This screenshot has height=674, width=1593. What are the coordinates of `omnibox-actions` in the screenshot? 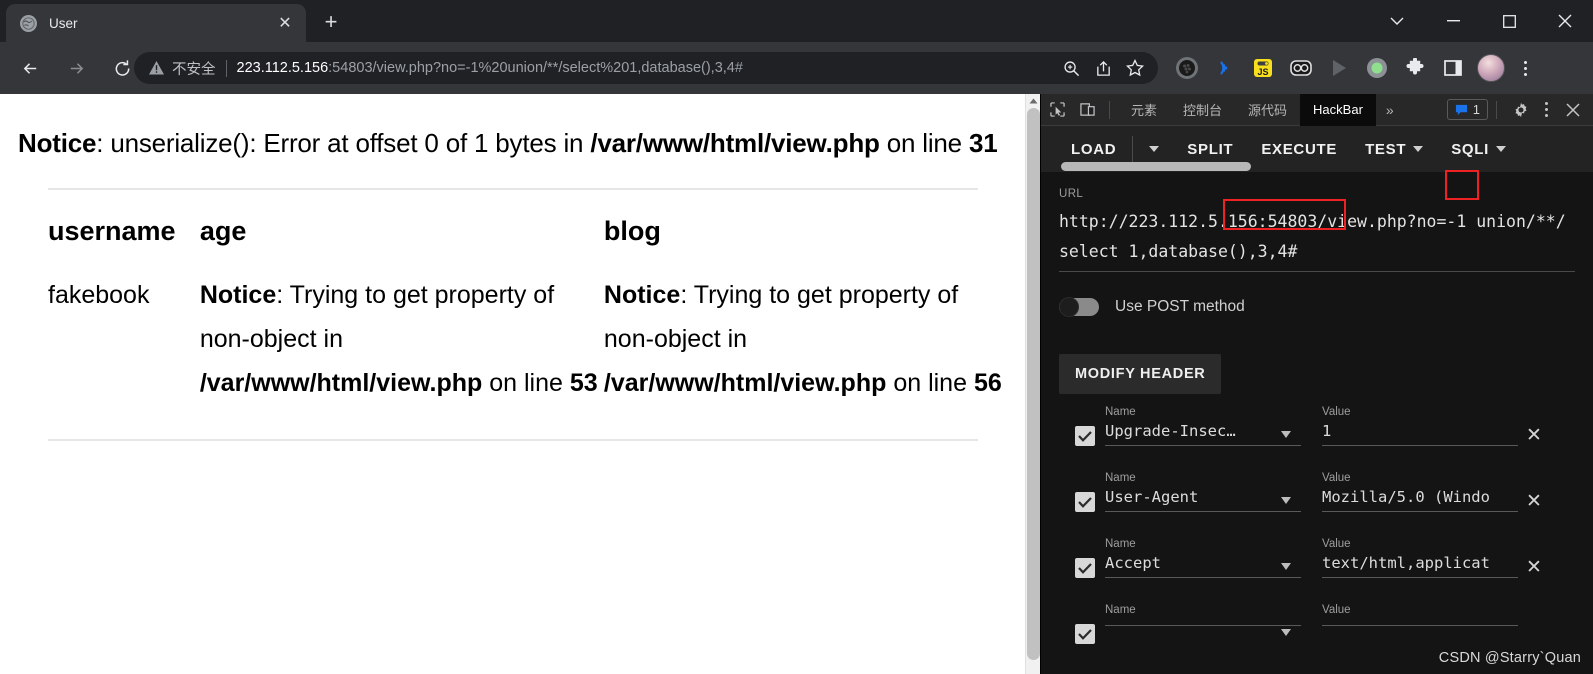 It's located at (1103, 68).